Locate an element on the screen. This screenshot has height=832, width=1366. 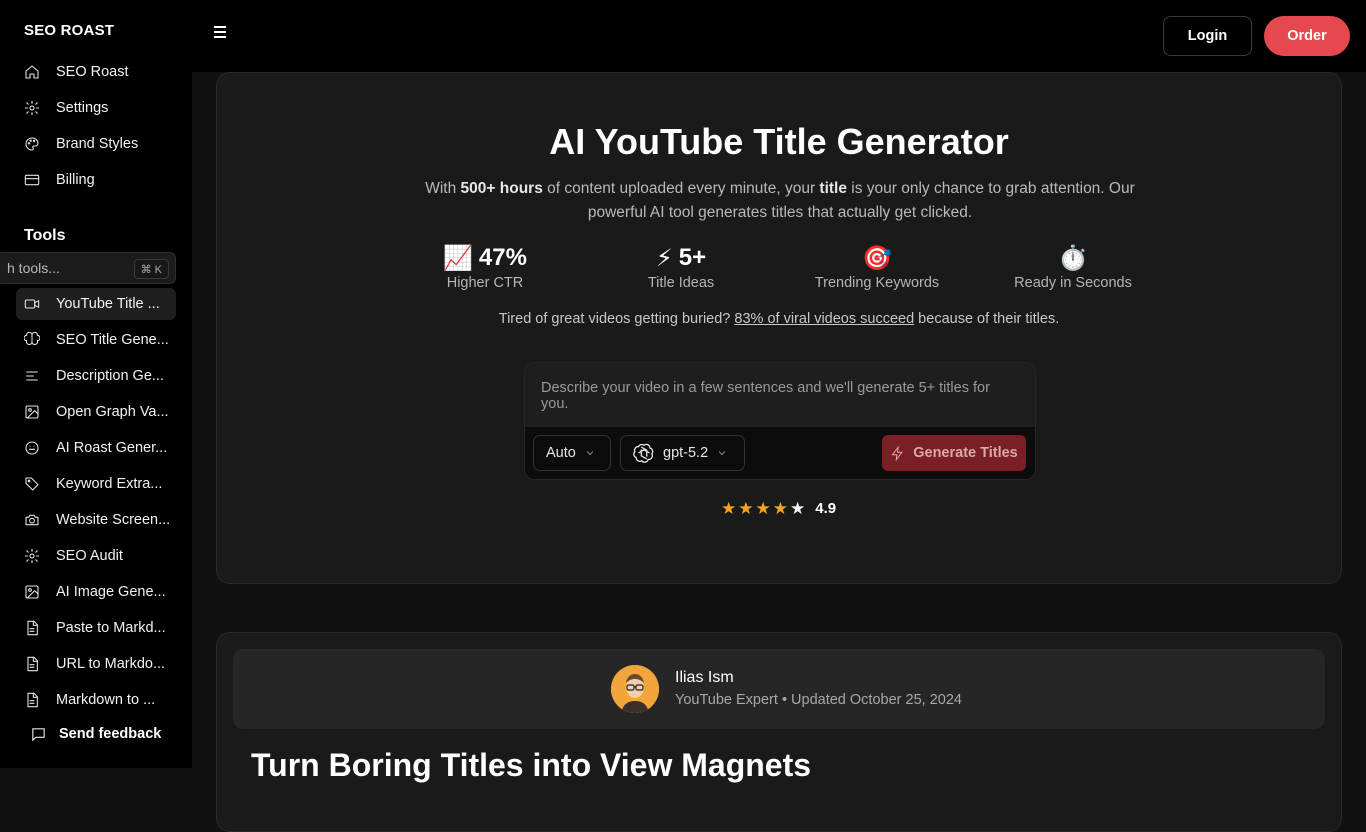
mode-select: Auto is located at coordinates (572, 453).